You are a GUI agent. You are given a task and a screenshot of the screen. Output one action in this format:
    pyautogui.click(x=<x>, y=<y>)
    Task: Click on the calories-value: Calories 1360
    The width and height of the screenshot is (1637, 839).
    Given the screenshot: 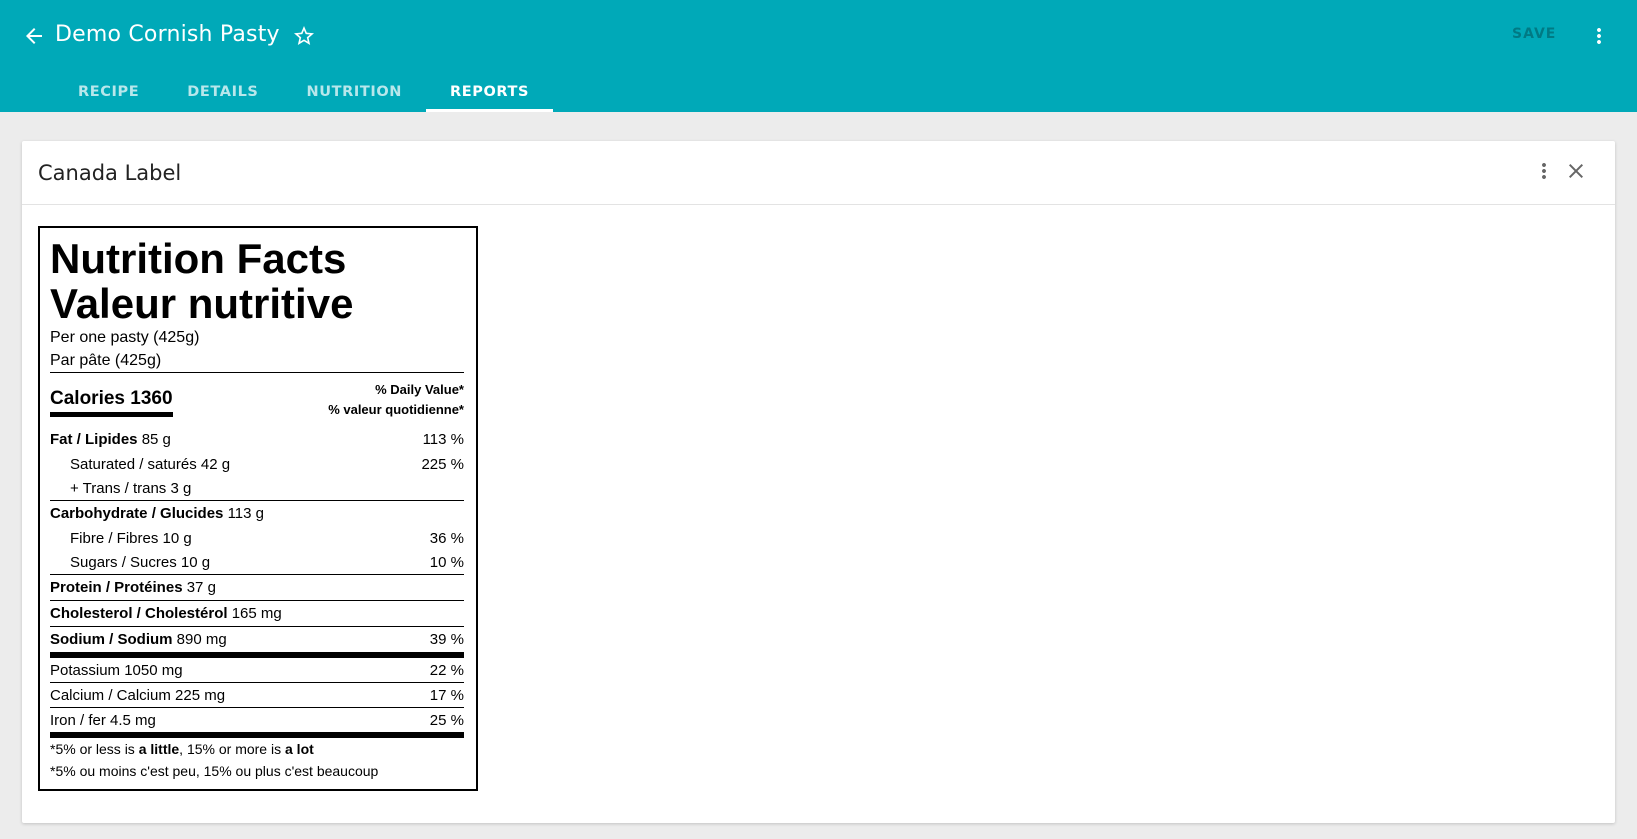 What is the action you would take?
    pyautogui.click(x=111, y=402)
    